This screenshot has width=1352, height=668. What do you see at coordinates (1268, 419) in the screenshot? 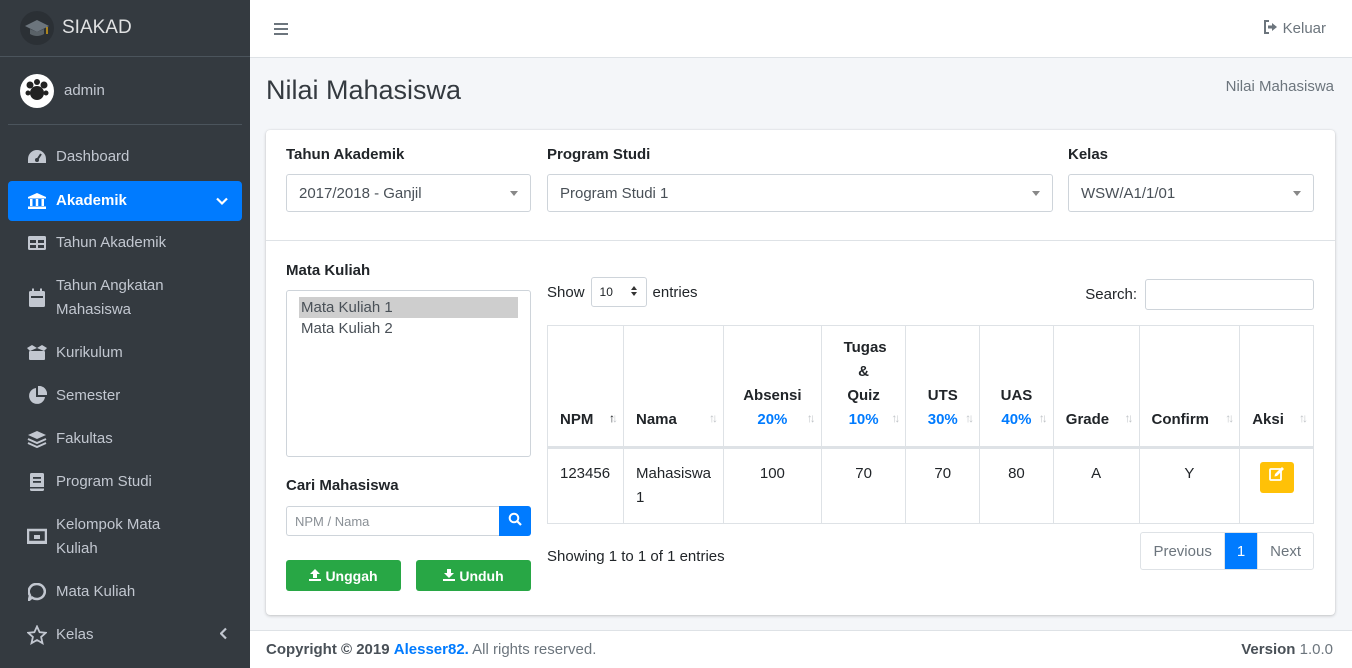
I see `col-label: Aksi` at bounding box center [1268, 419].